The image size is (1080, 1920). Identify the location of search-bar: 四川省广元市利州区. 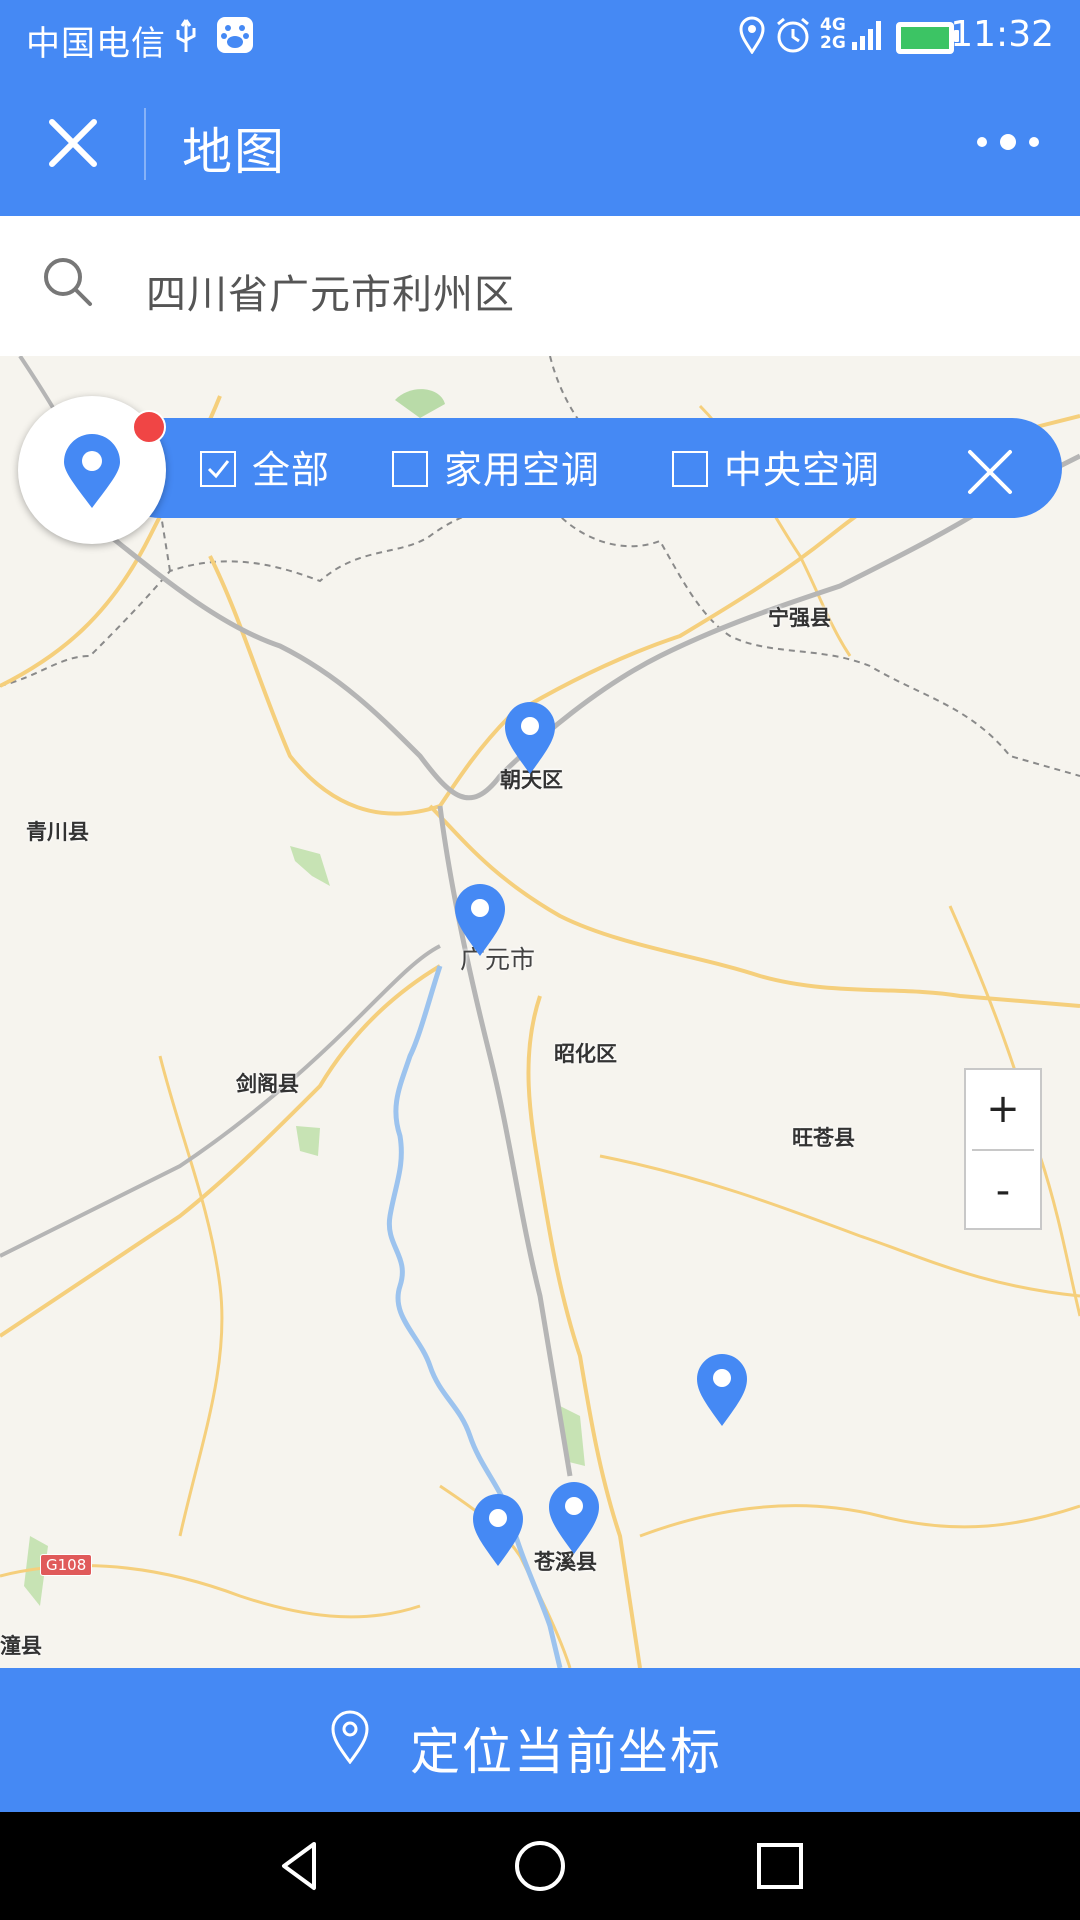
(540, 287).